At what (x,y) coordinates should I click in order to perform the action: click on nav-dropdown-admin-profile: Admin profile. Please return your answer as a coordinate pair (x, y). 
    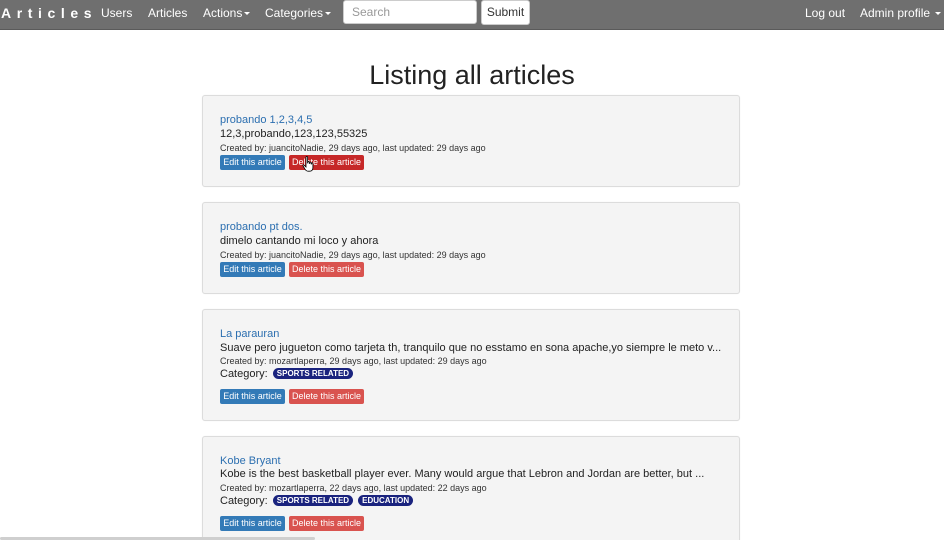
    Looking at the image, I should click on (901, 13).